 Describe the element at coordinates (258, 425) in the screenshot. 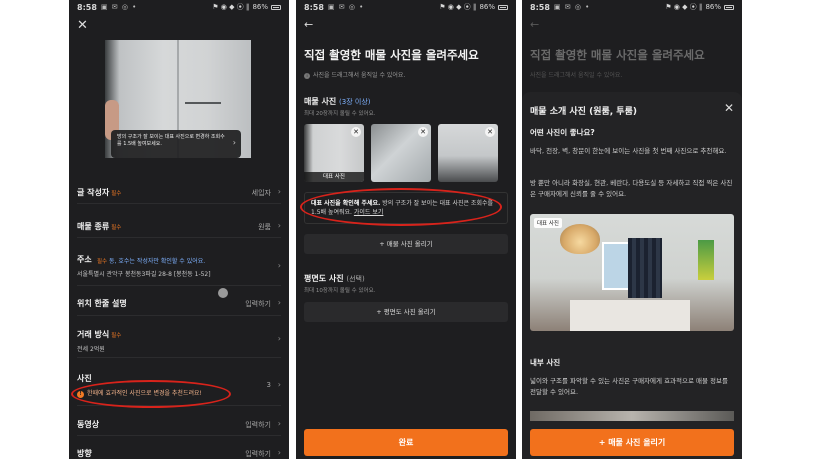

I see `video-input: 입력하기` at that location.